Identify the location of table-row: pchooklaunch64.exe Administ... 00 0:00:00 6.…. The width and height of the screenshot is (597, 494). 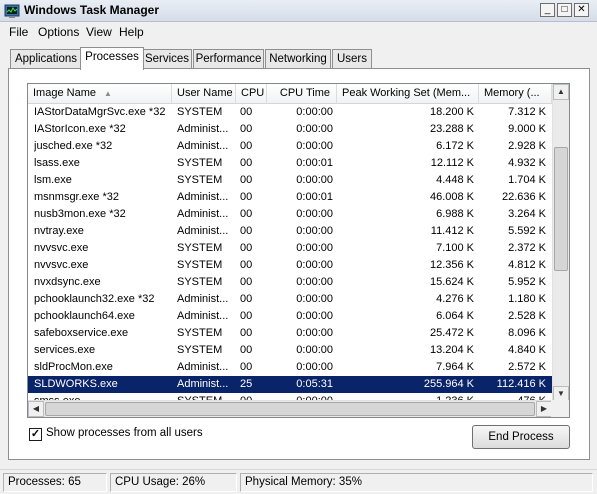
(290, 316).